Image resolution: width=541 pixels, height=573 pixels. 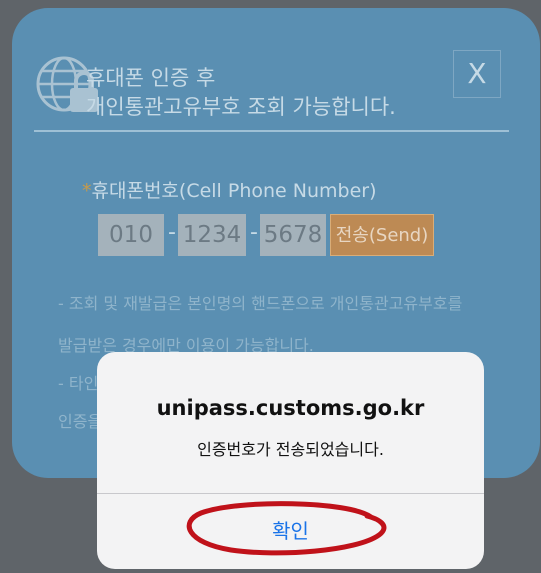 I want to click on phone-last-field: 5678, so click(x=293, y=235).